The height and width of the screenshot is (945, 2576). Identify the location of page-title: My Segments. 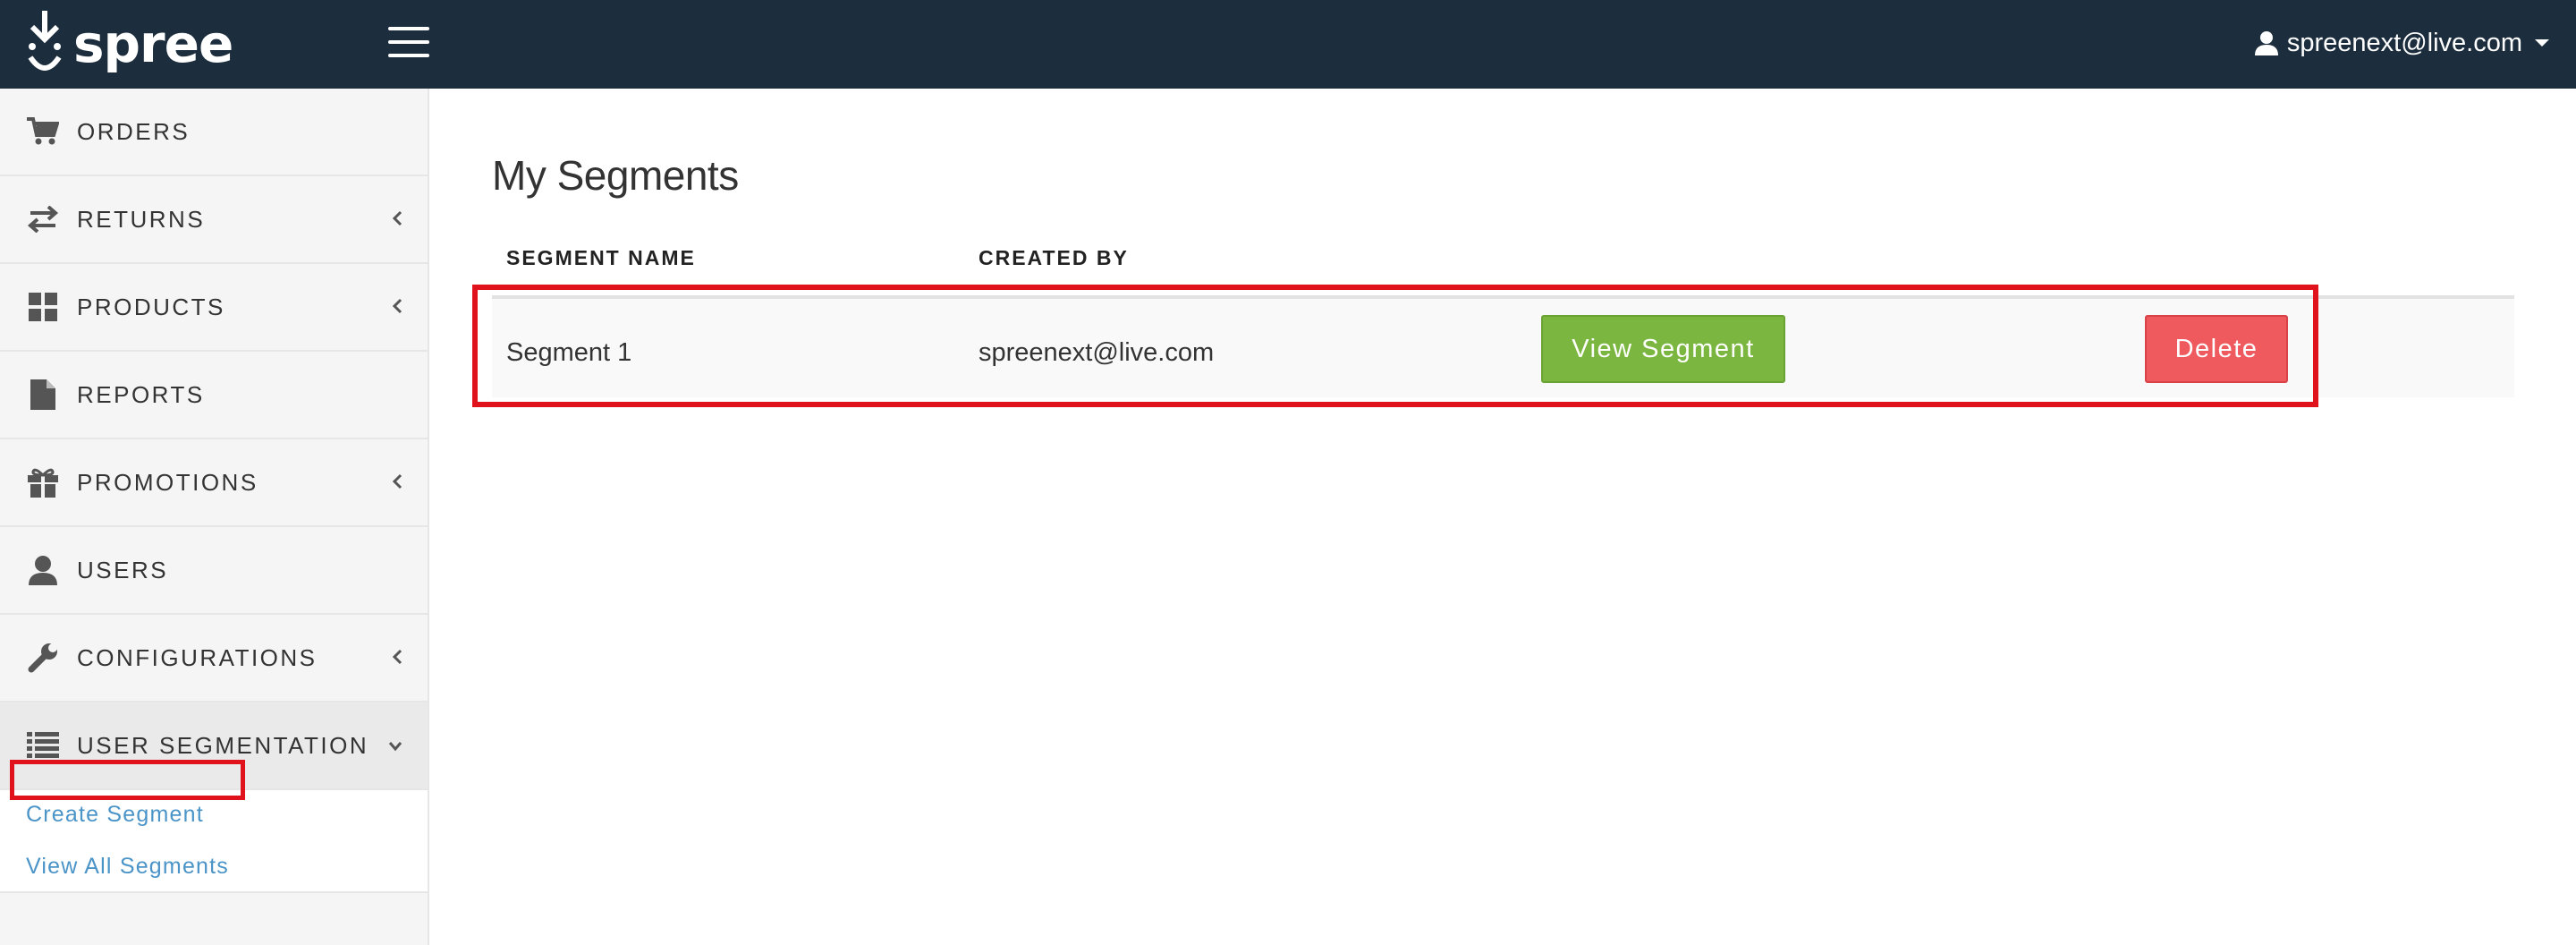
(615, 176).